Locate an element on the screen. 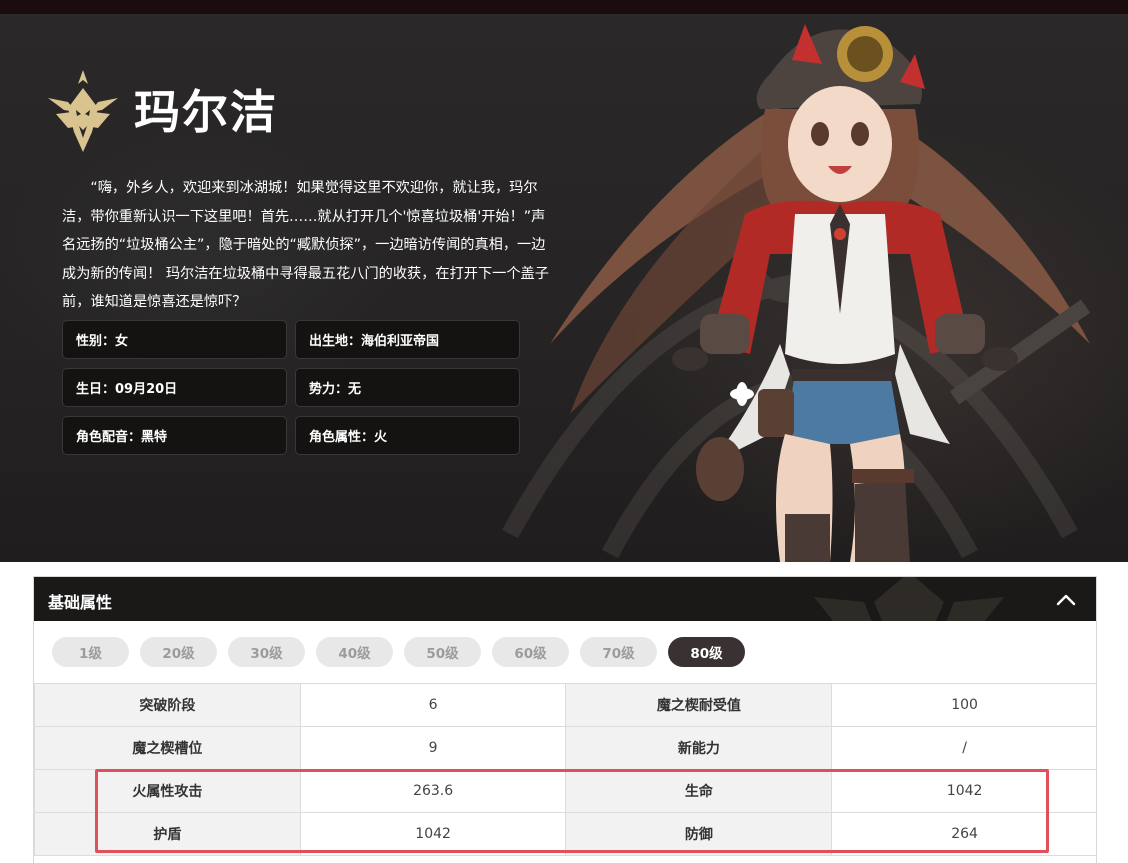 Image resolution: width=1128 pixels, height=863 pixels. level-tab-70: 70级 is located at coordinates (618, 652).